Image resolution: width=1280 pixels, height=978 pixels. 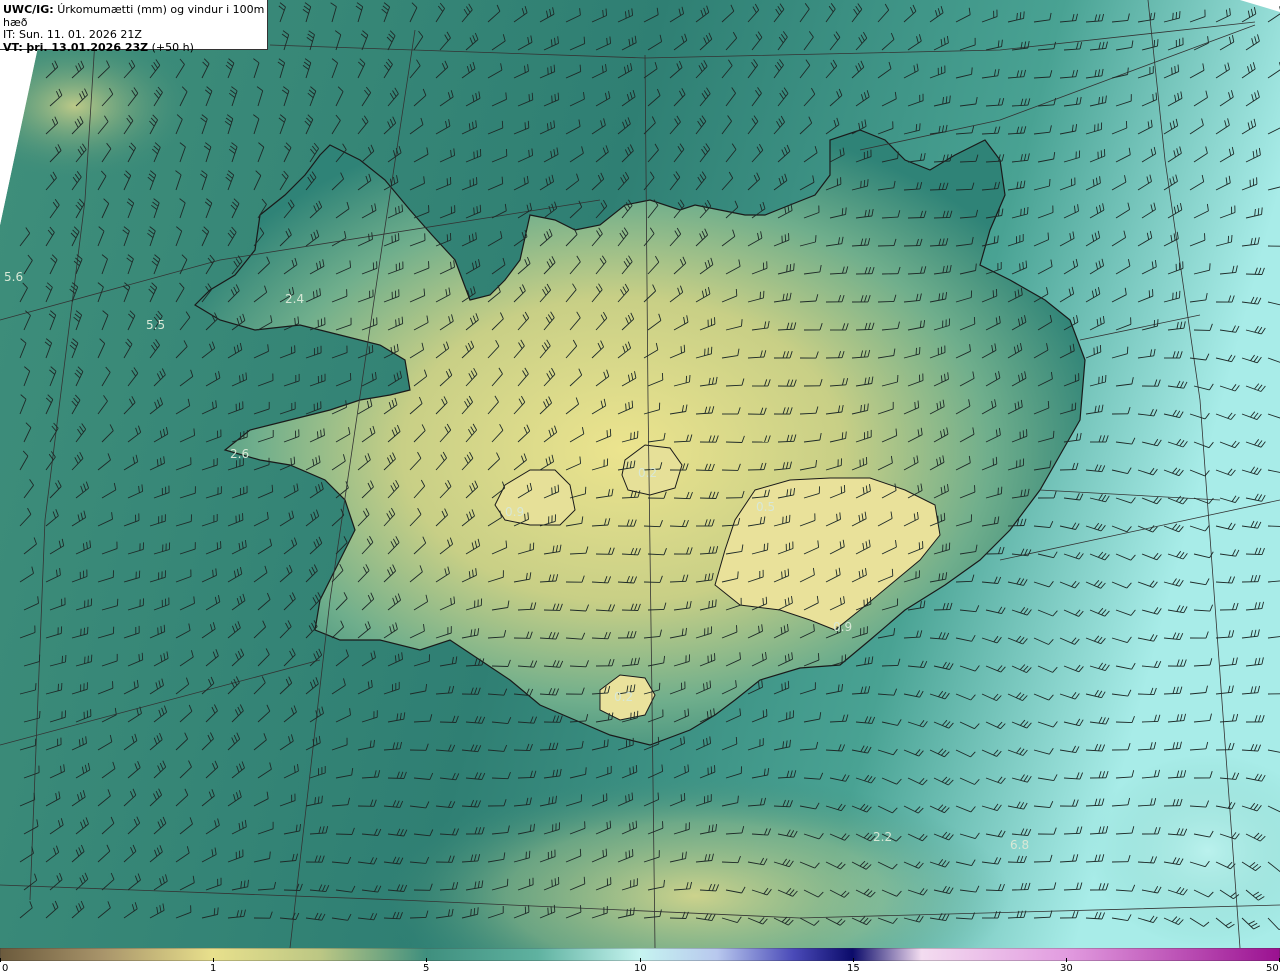 I want to click on value-label: 2.6, so click(x=240, y=454).